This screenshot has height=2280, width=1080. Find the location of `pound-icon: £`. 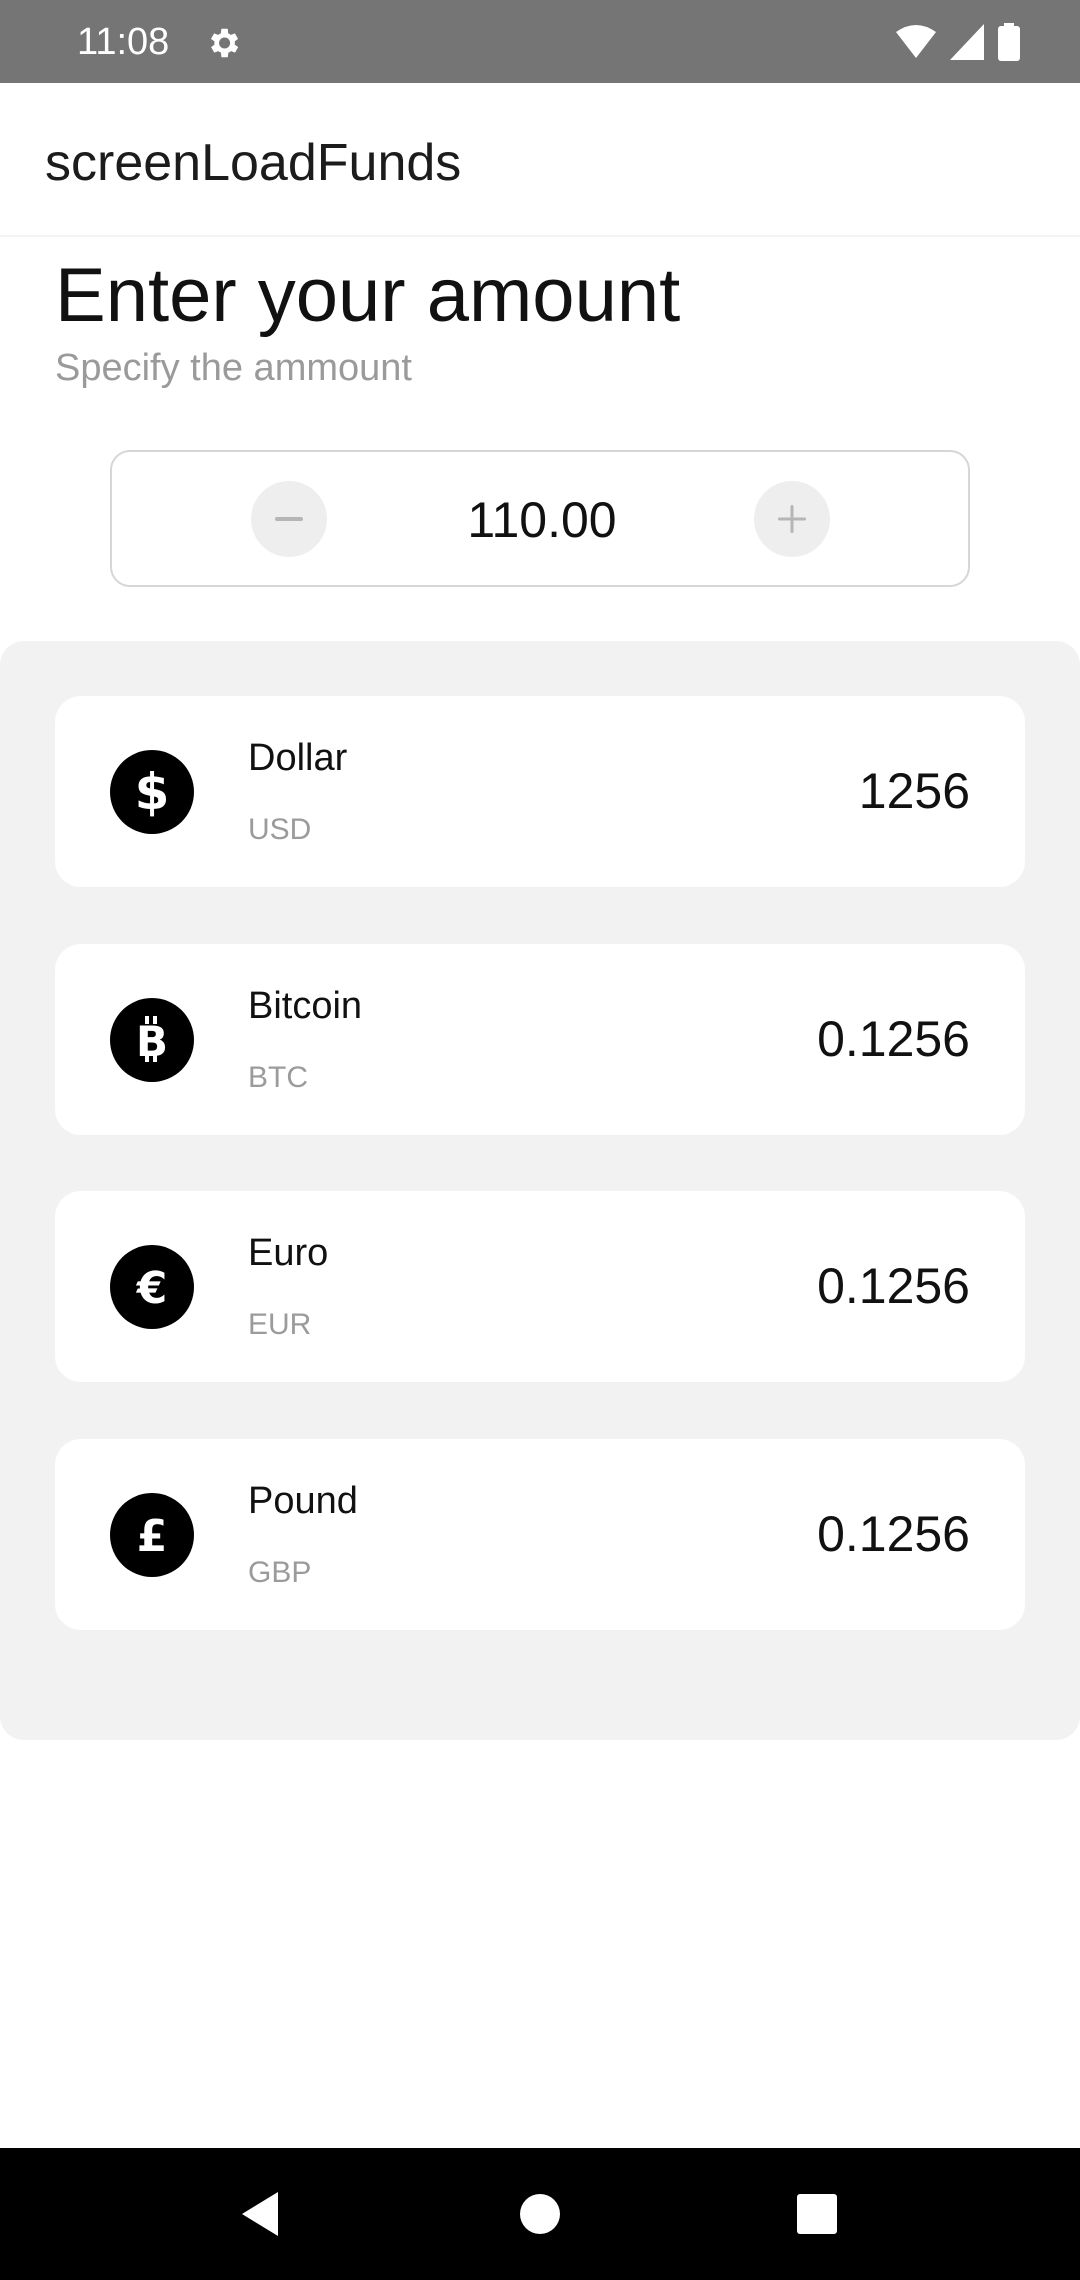

pound-icon: £ is located at coordinates (152, 1535).